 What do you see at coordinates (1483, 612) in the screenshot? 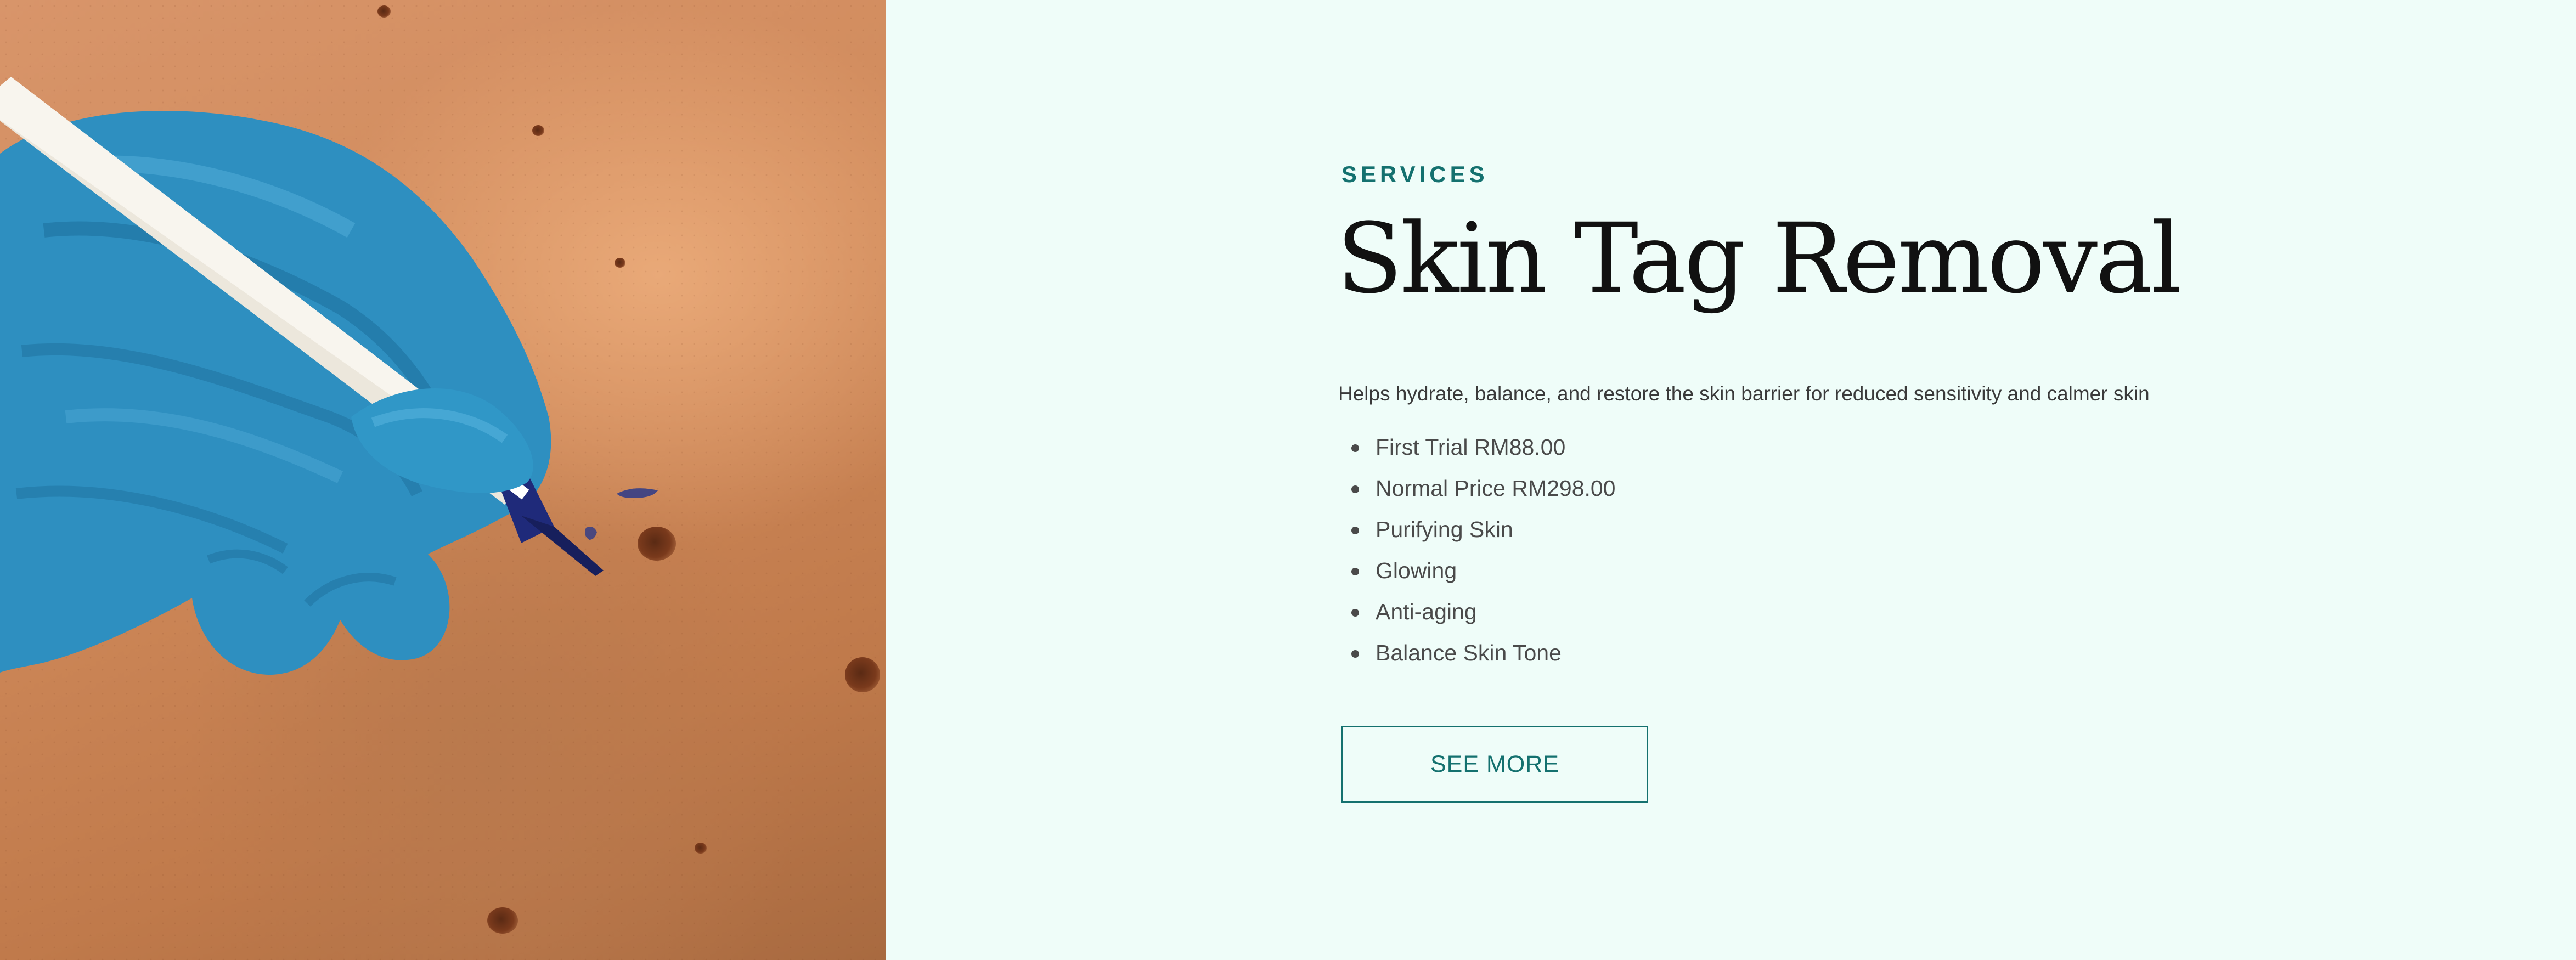
I see `list-item: Anti-aging` at bounding box center [1483, 612].